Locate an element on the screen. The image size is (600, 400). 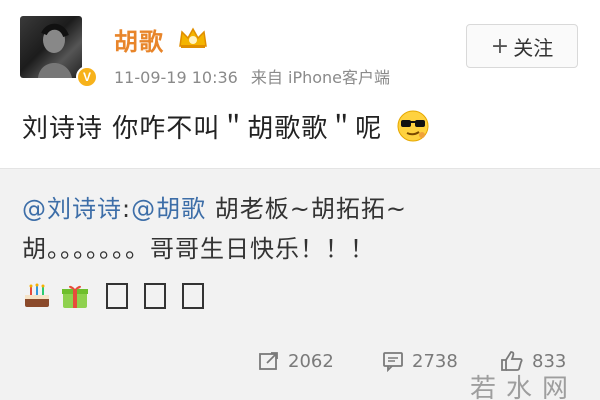
follow-button: + 关注 is located at coordinates (522, 46).